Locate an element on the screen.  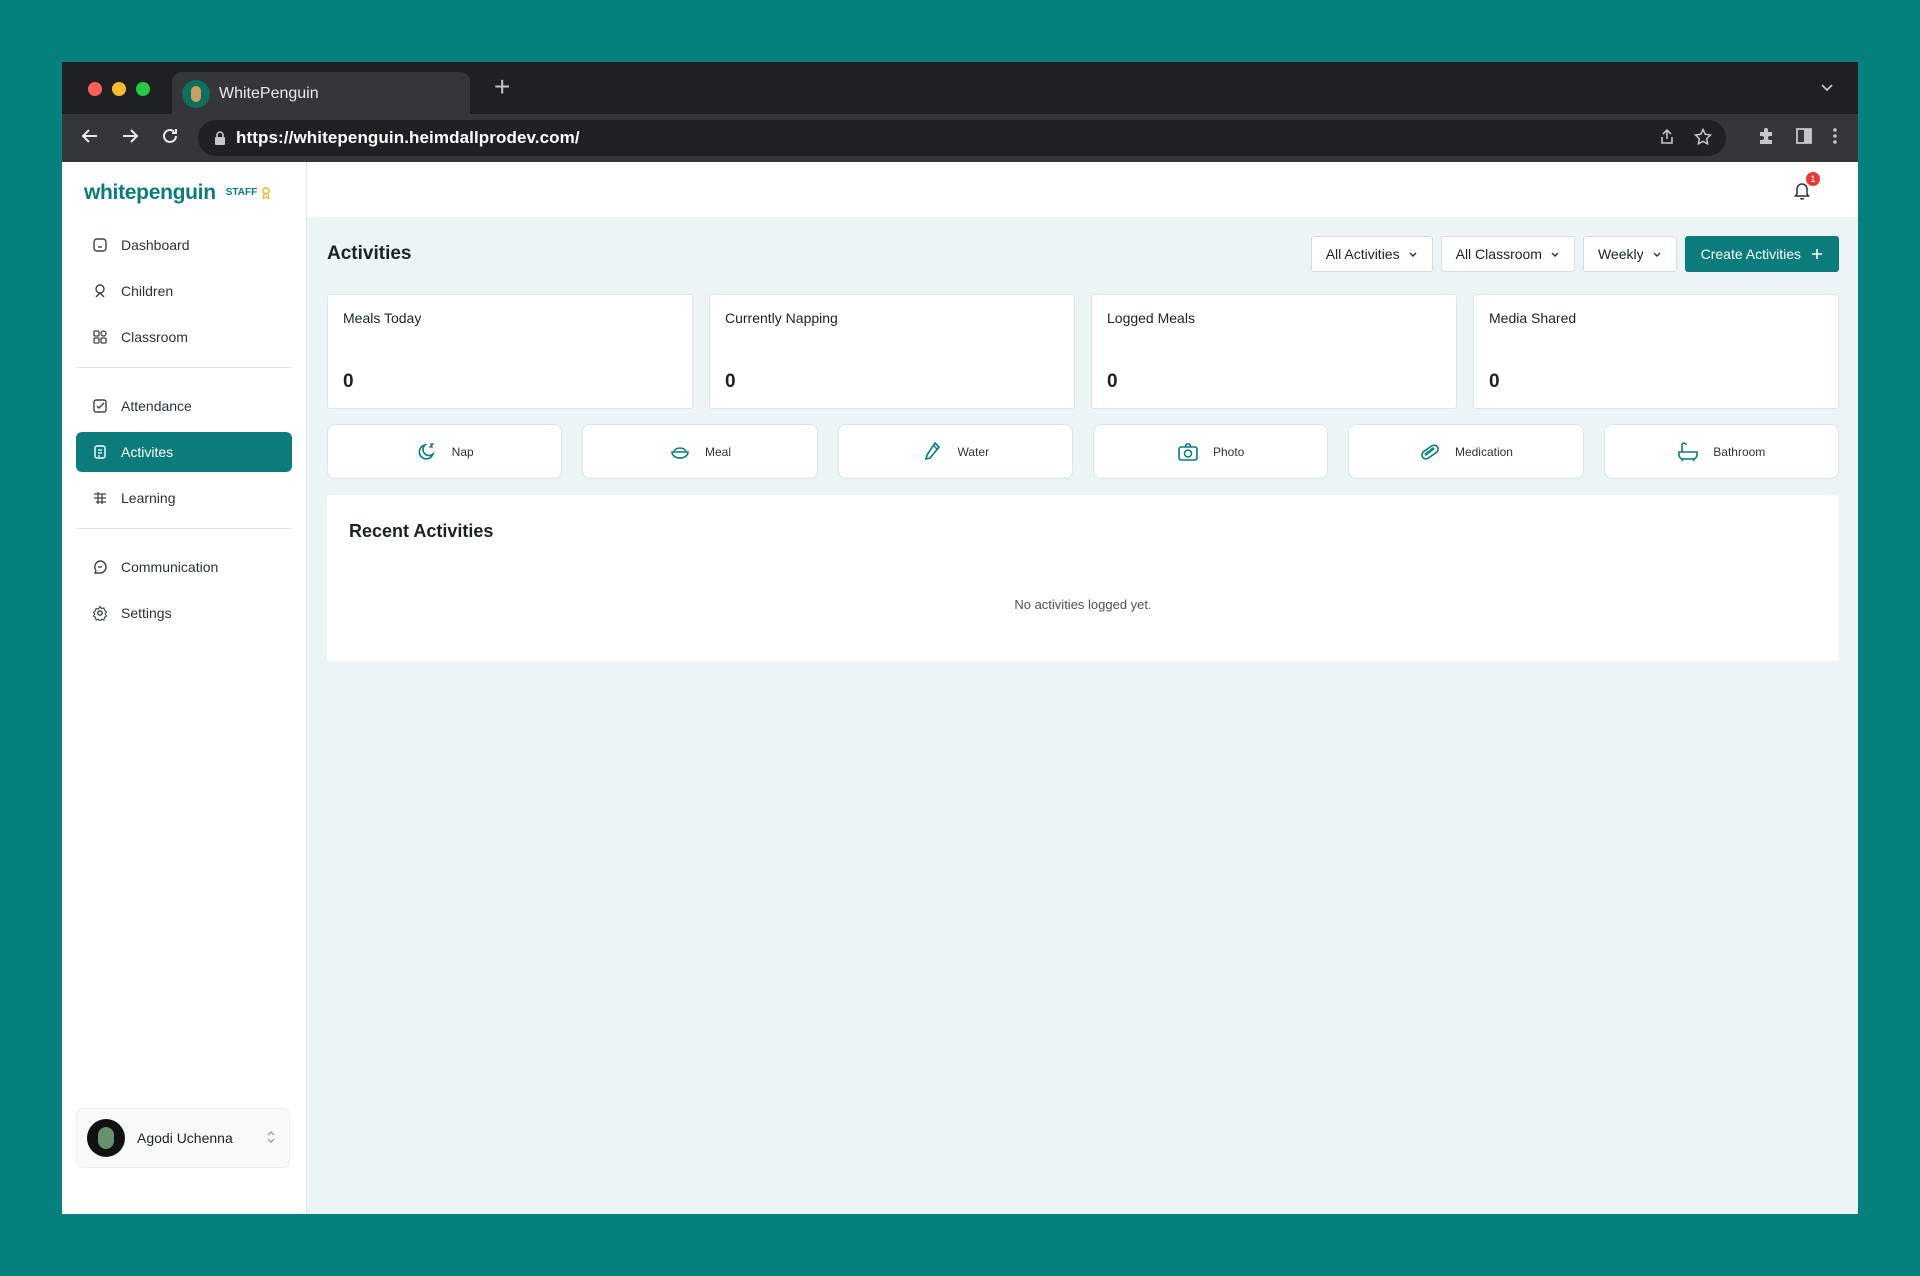
stat-label: Currently Napping is located at coordinates (781, 318).